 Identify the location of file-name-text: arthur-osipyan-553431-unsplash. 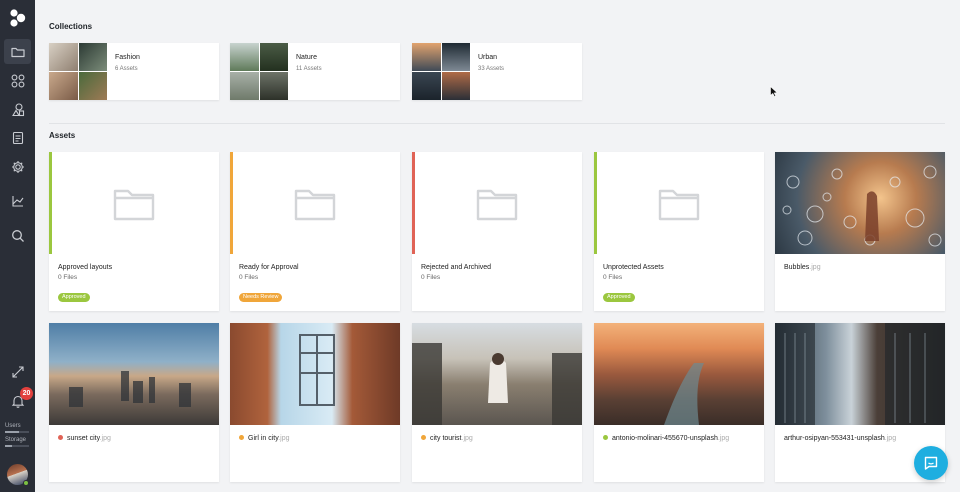
(834, 438).